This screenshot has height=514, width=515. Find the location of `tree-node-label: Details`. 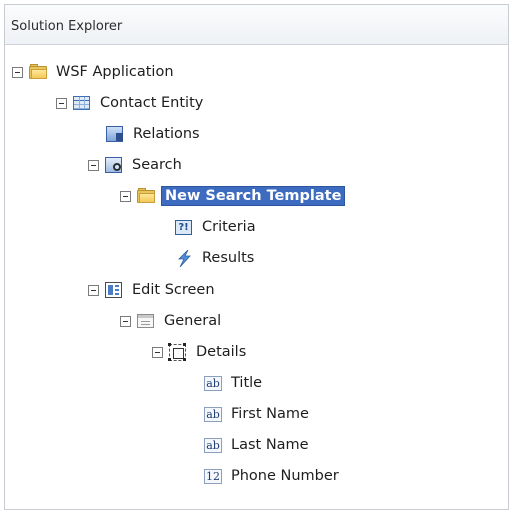

tree-node-label: Details is located at coordinates (221, 352).